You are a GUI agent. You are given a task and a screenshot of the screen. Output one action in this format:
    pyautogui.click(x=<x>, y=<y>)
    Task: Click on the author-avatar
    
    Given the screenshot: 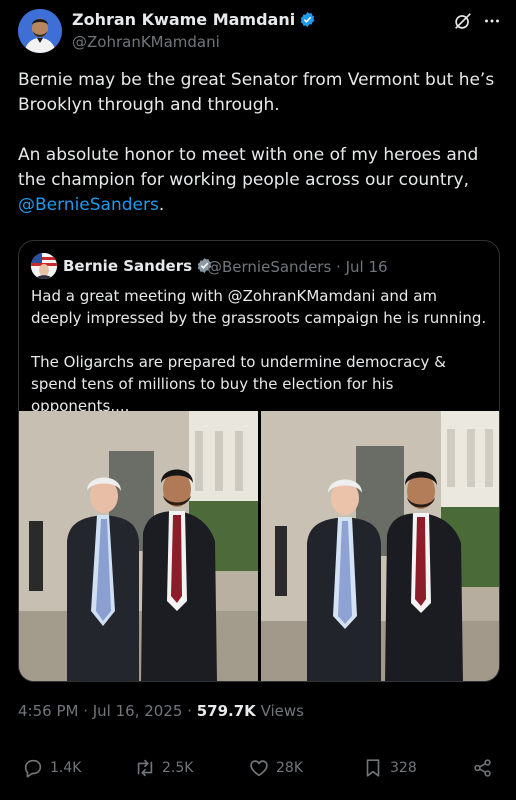 What is the action you would take?
    pyautogui.click(x=40, y=31)
    